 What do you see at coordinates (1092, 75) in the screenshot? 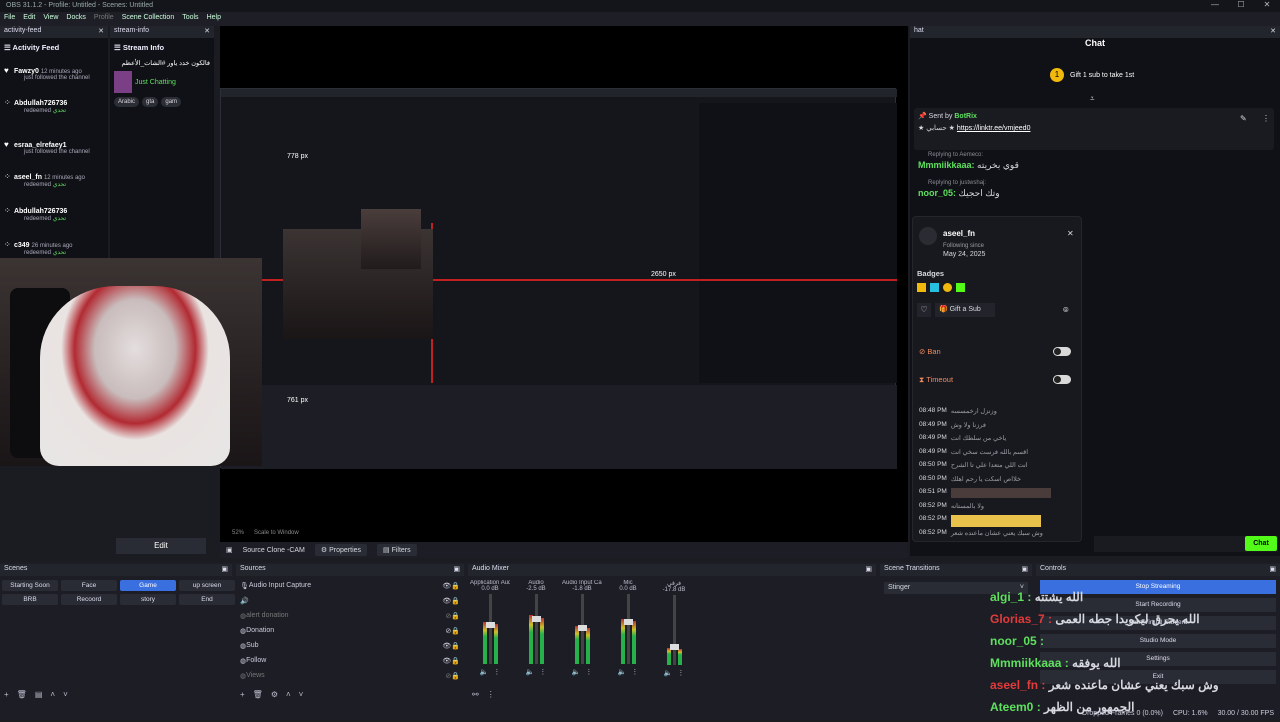
I see `gift-banner: 1 Gift 1 sub to take 1st` at bounding box center [1092, 75].